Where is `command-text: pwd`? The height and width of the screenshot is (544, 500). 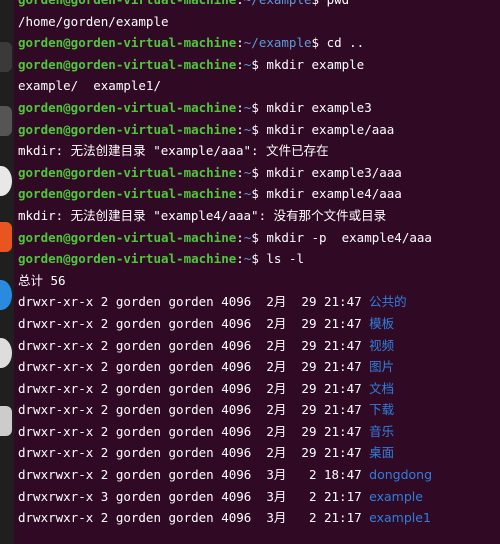 command-text: pwd is located at coordinates (334, 3).